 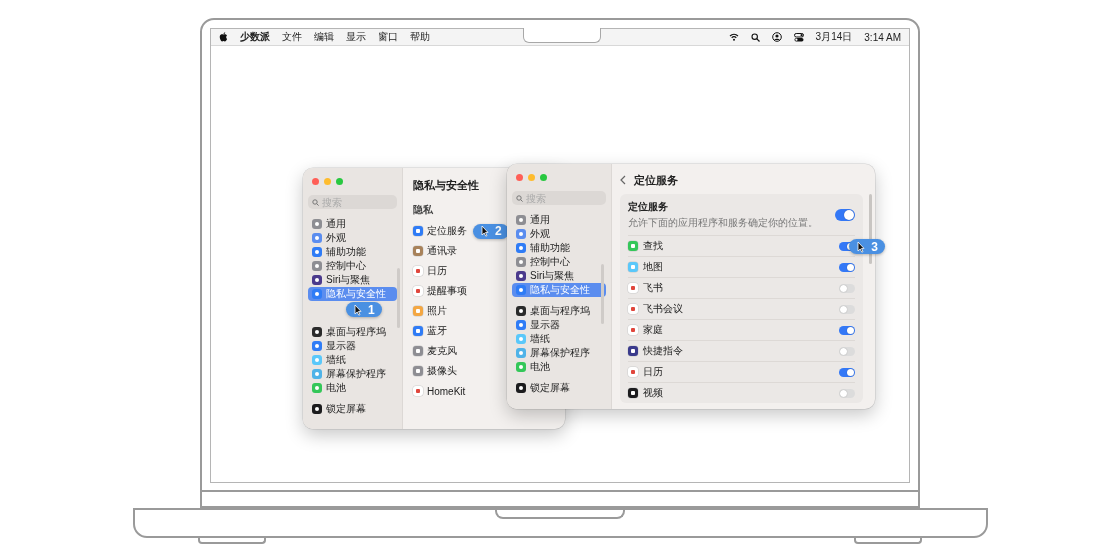 What do you see at coordinates (232, 541) in the screenshot?
I see `laptop-foot` at bounding box center [232, 541].